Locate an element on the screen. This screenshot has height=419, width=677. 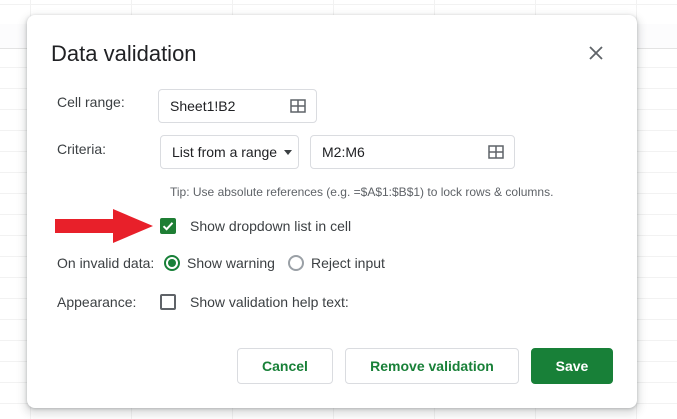
criteria-range-value: M2:M6 is located at coordinates (343, 152).